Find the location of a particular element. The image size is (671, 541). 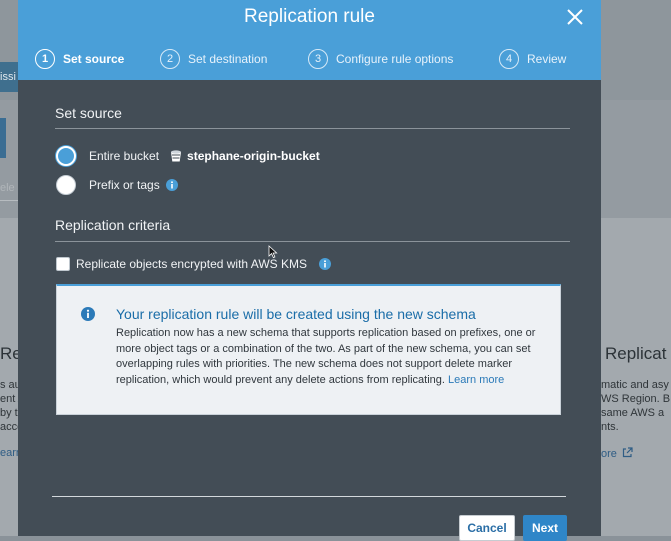

step-configure-rule-options: 3 Configure rule options is located at coordinates (380, 59).